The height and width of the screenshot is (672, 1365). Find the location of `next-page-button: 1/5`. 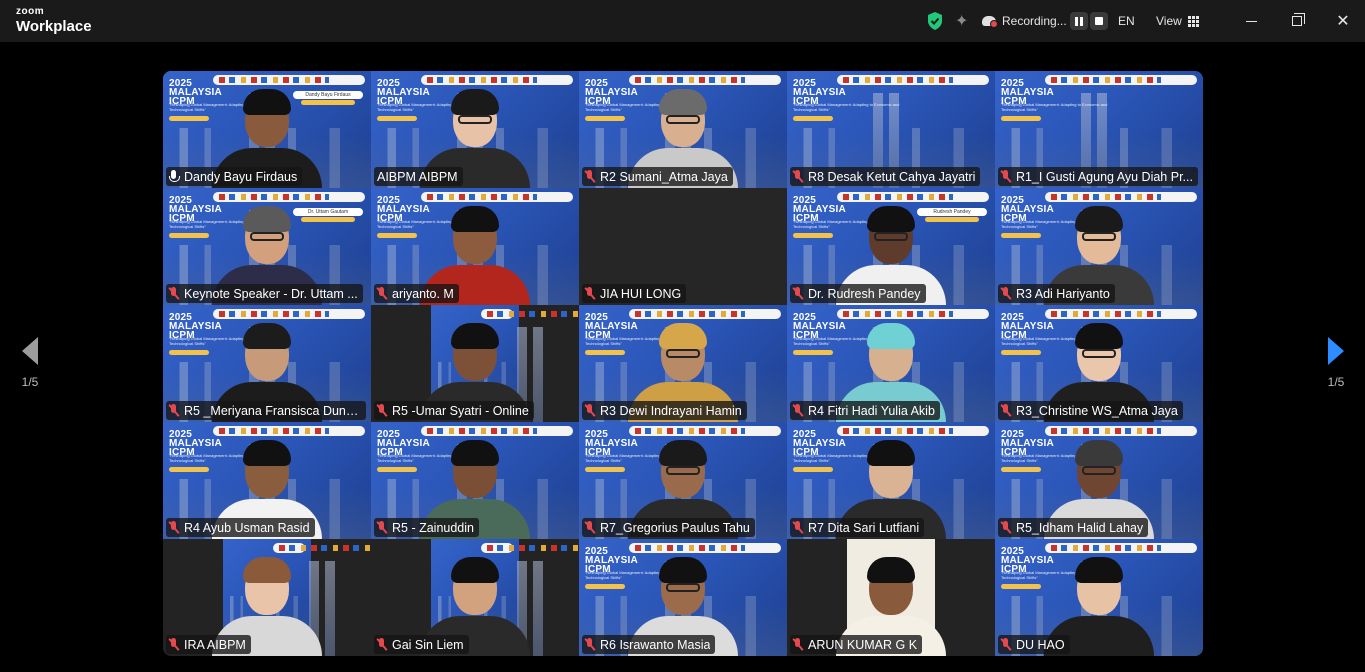

next-page-button: 1/5 is located at coordinates (1335, 363).